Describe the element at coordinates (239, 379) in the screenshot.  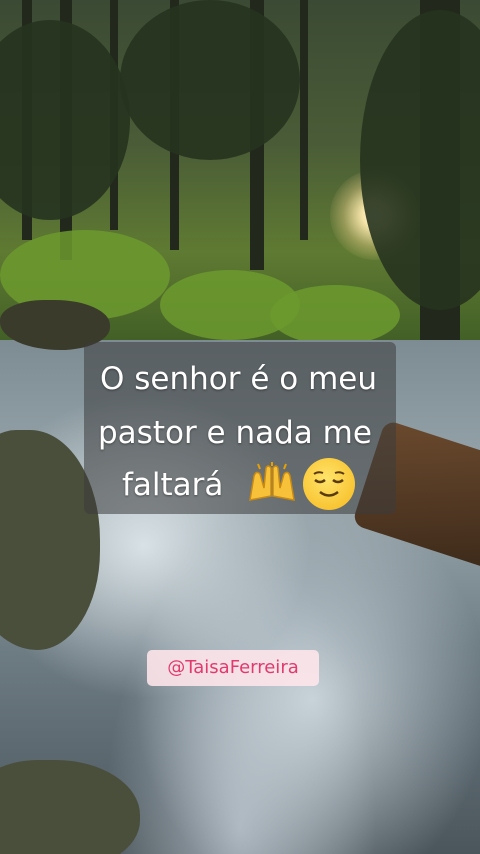
I see `caption-line-1: O senhor é o meu` at that location.